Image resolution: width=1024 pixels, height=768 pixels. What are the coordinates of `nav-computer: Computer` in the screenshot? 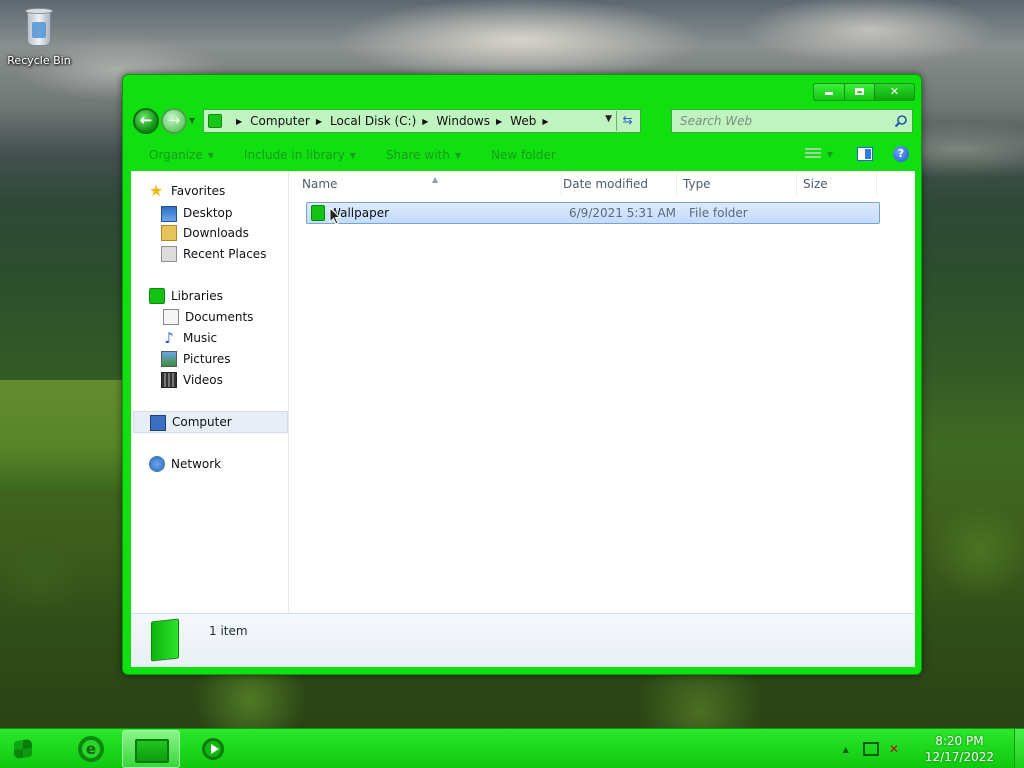 It's located at (210, 422).